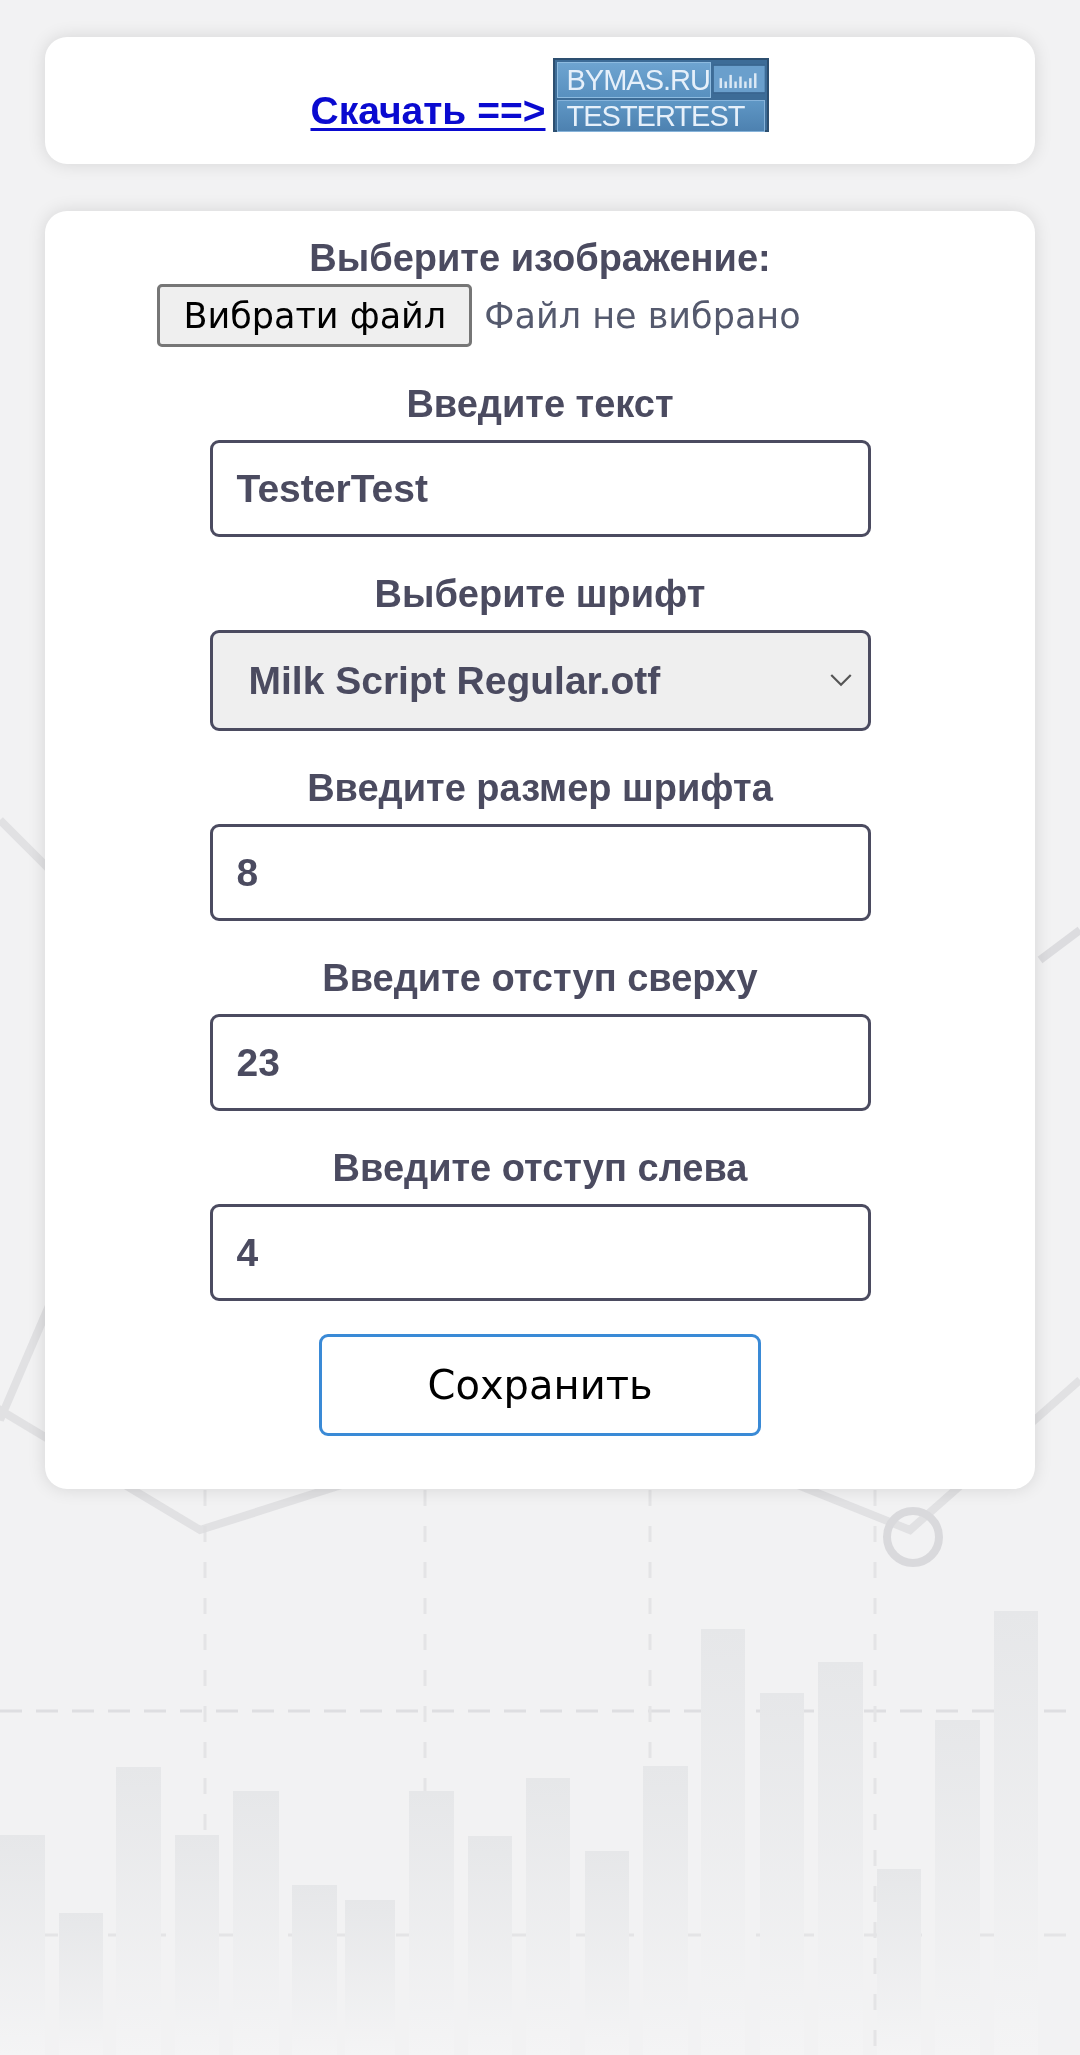  What do you see at coordinates (642, 315) in the screenshot?
I see `file-status-text: Файл не вибрано` at bounding box center [642, 315].